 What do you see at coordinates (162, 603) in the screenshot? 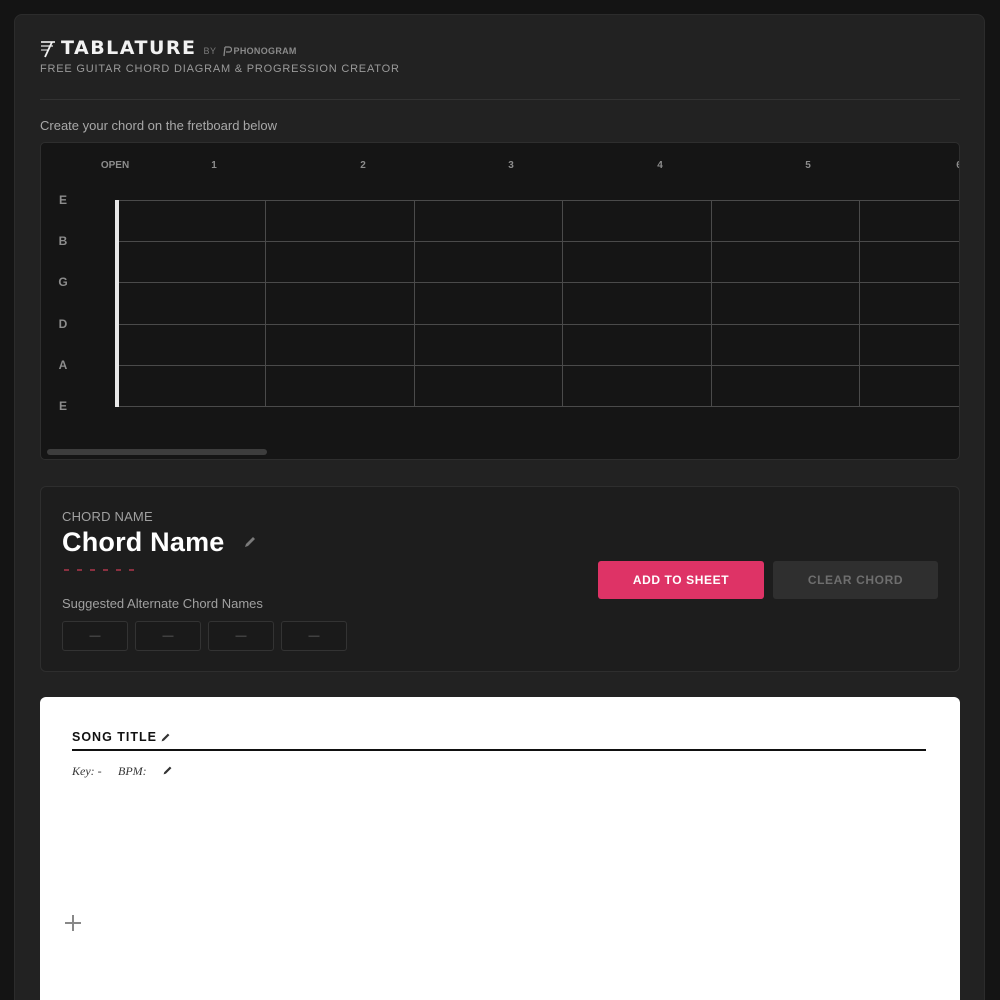
I see `suggested-names-label: Suggested Alternate Chord Names` at bounding box center [162, 603].